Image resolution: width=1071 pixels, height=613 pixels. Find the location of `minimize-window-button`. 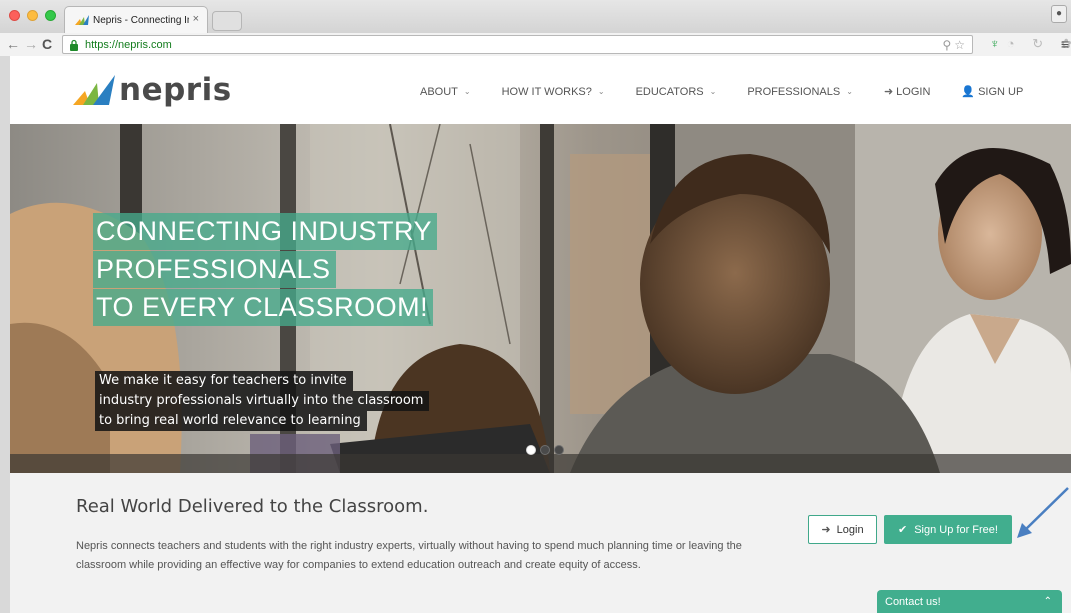

minimize-window-button is located at coordinates (32, 15).